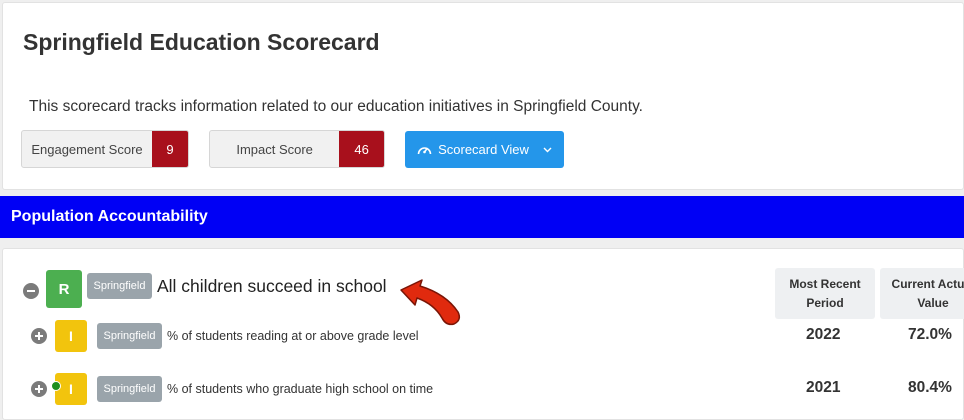 This screenshot has height=420, width=964. Describe the element at coordinates (31, 291) in the screenshot. I see `collapse-toggle-icon` at that location.